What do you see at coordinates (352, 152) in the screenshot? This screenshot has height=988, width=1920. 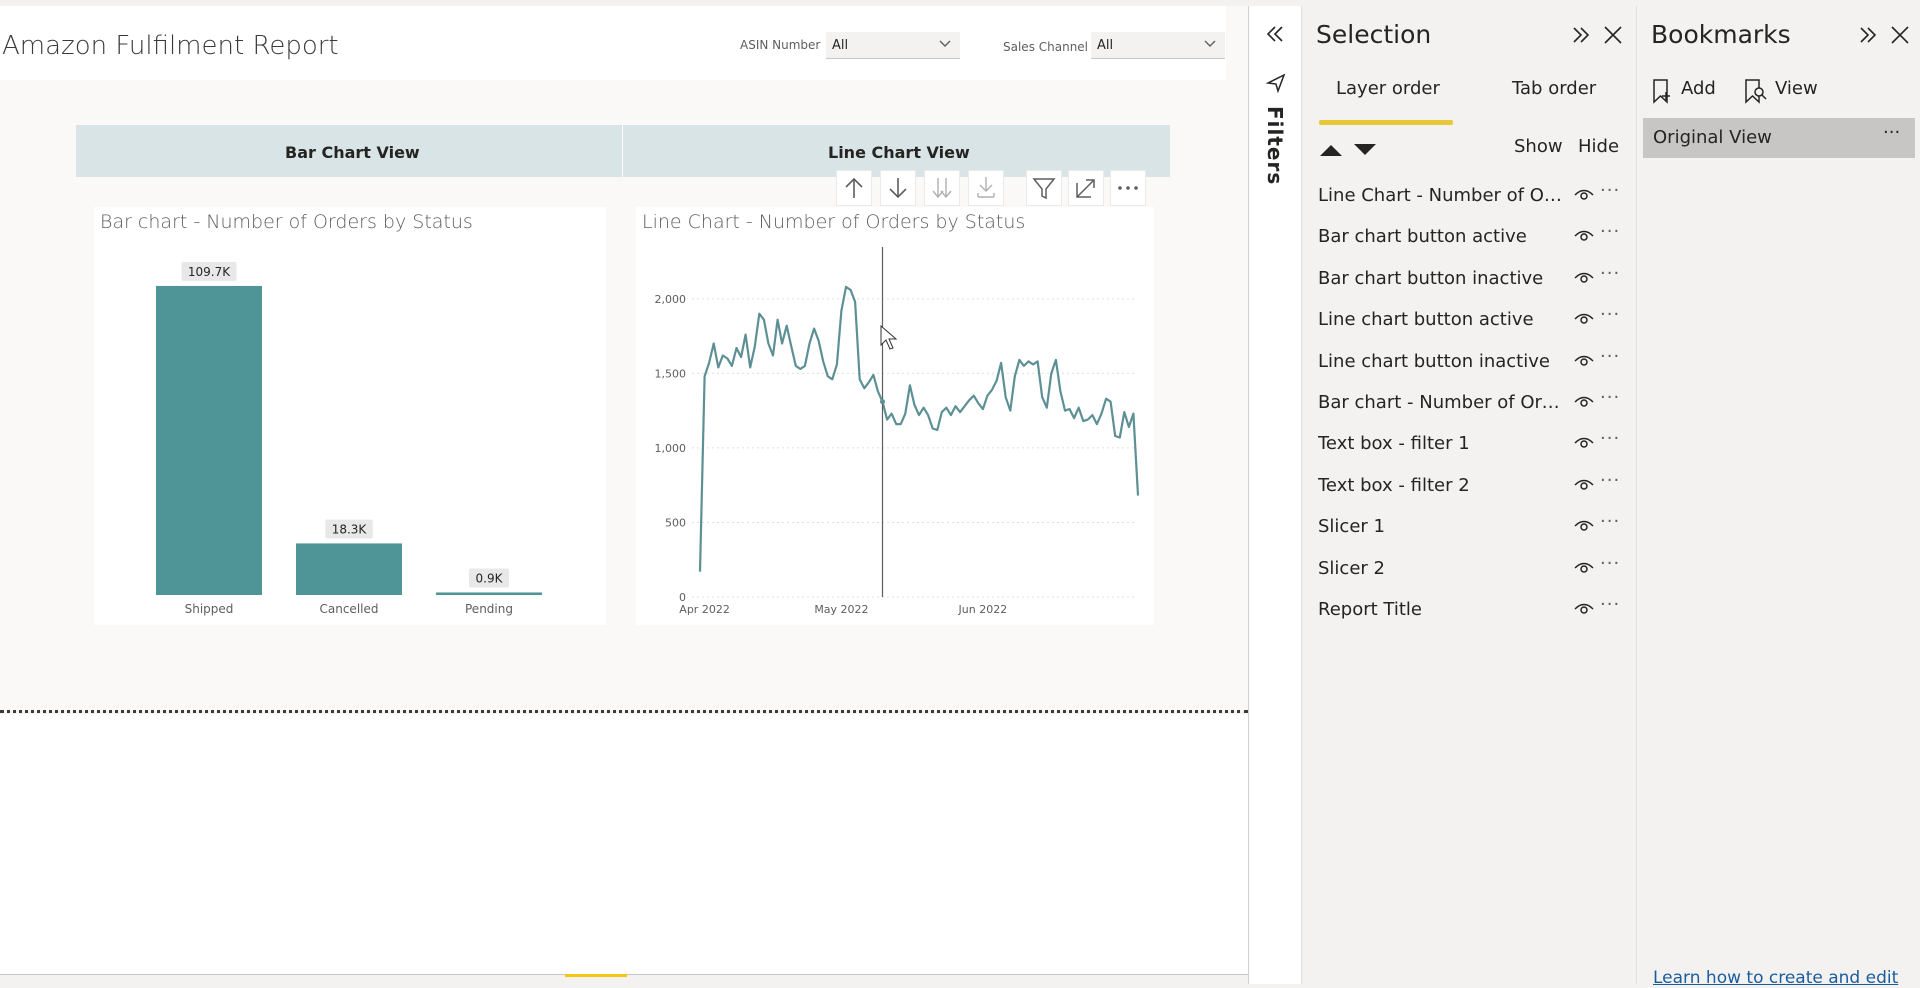 I see `bar-chart-view-button: Bar Chart View` at bounding box center [352, 152].